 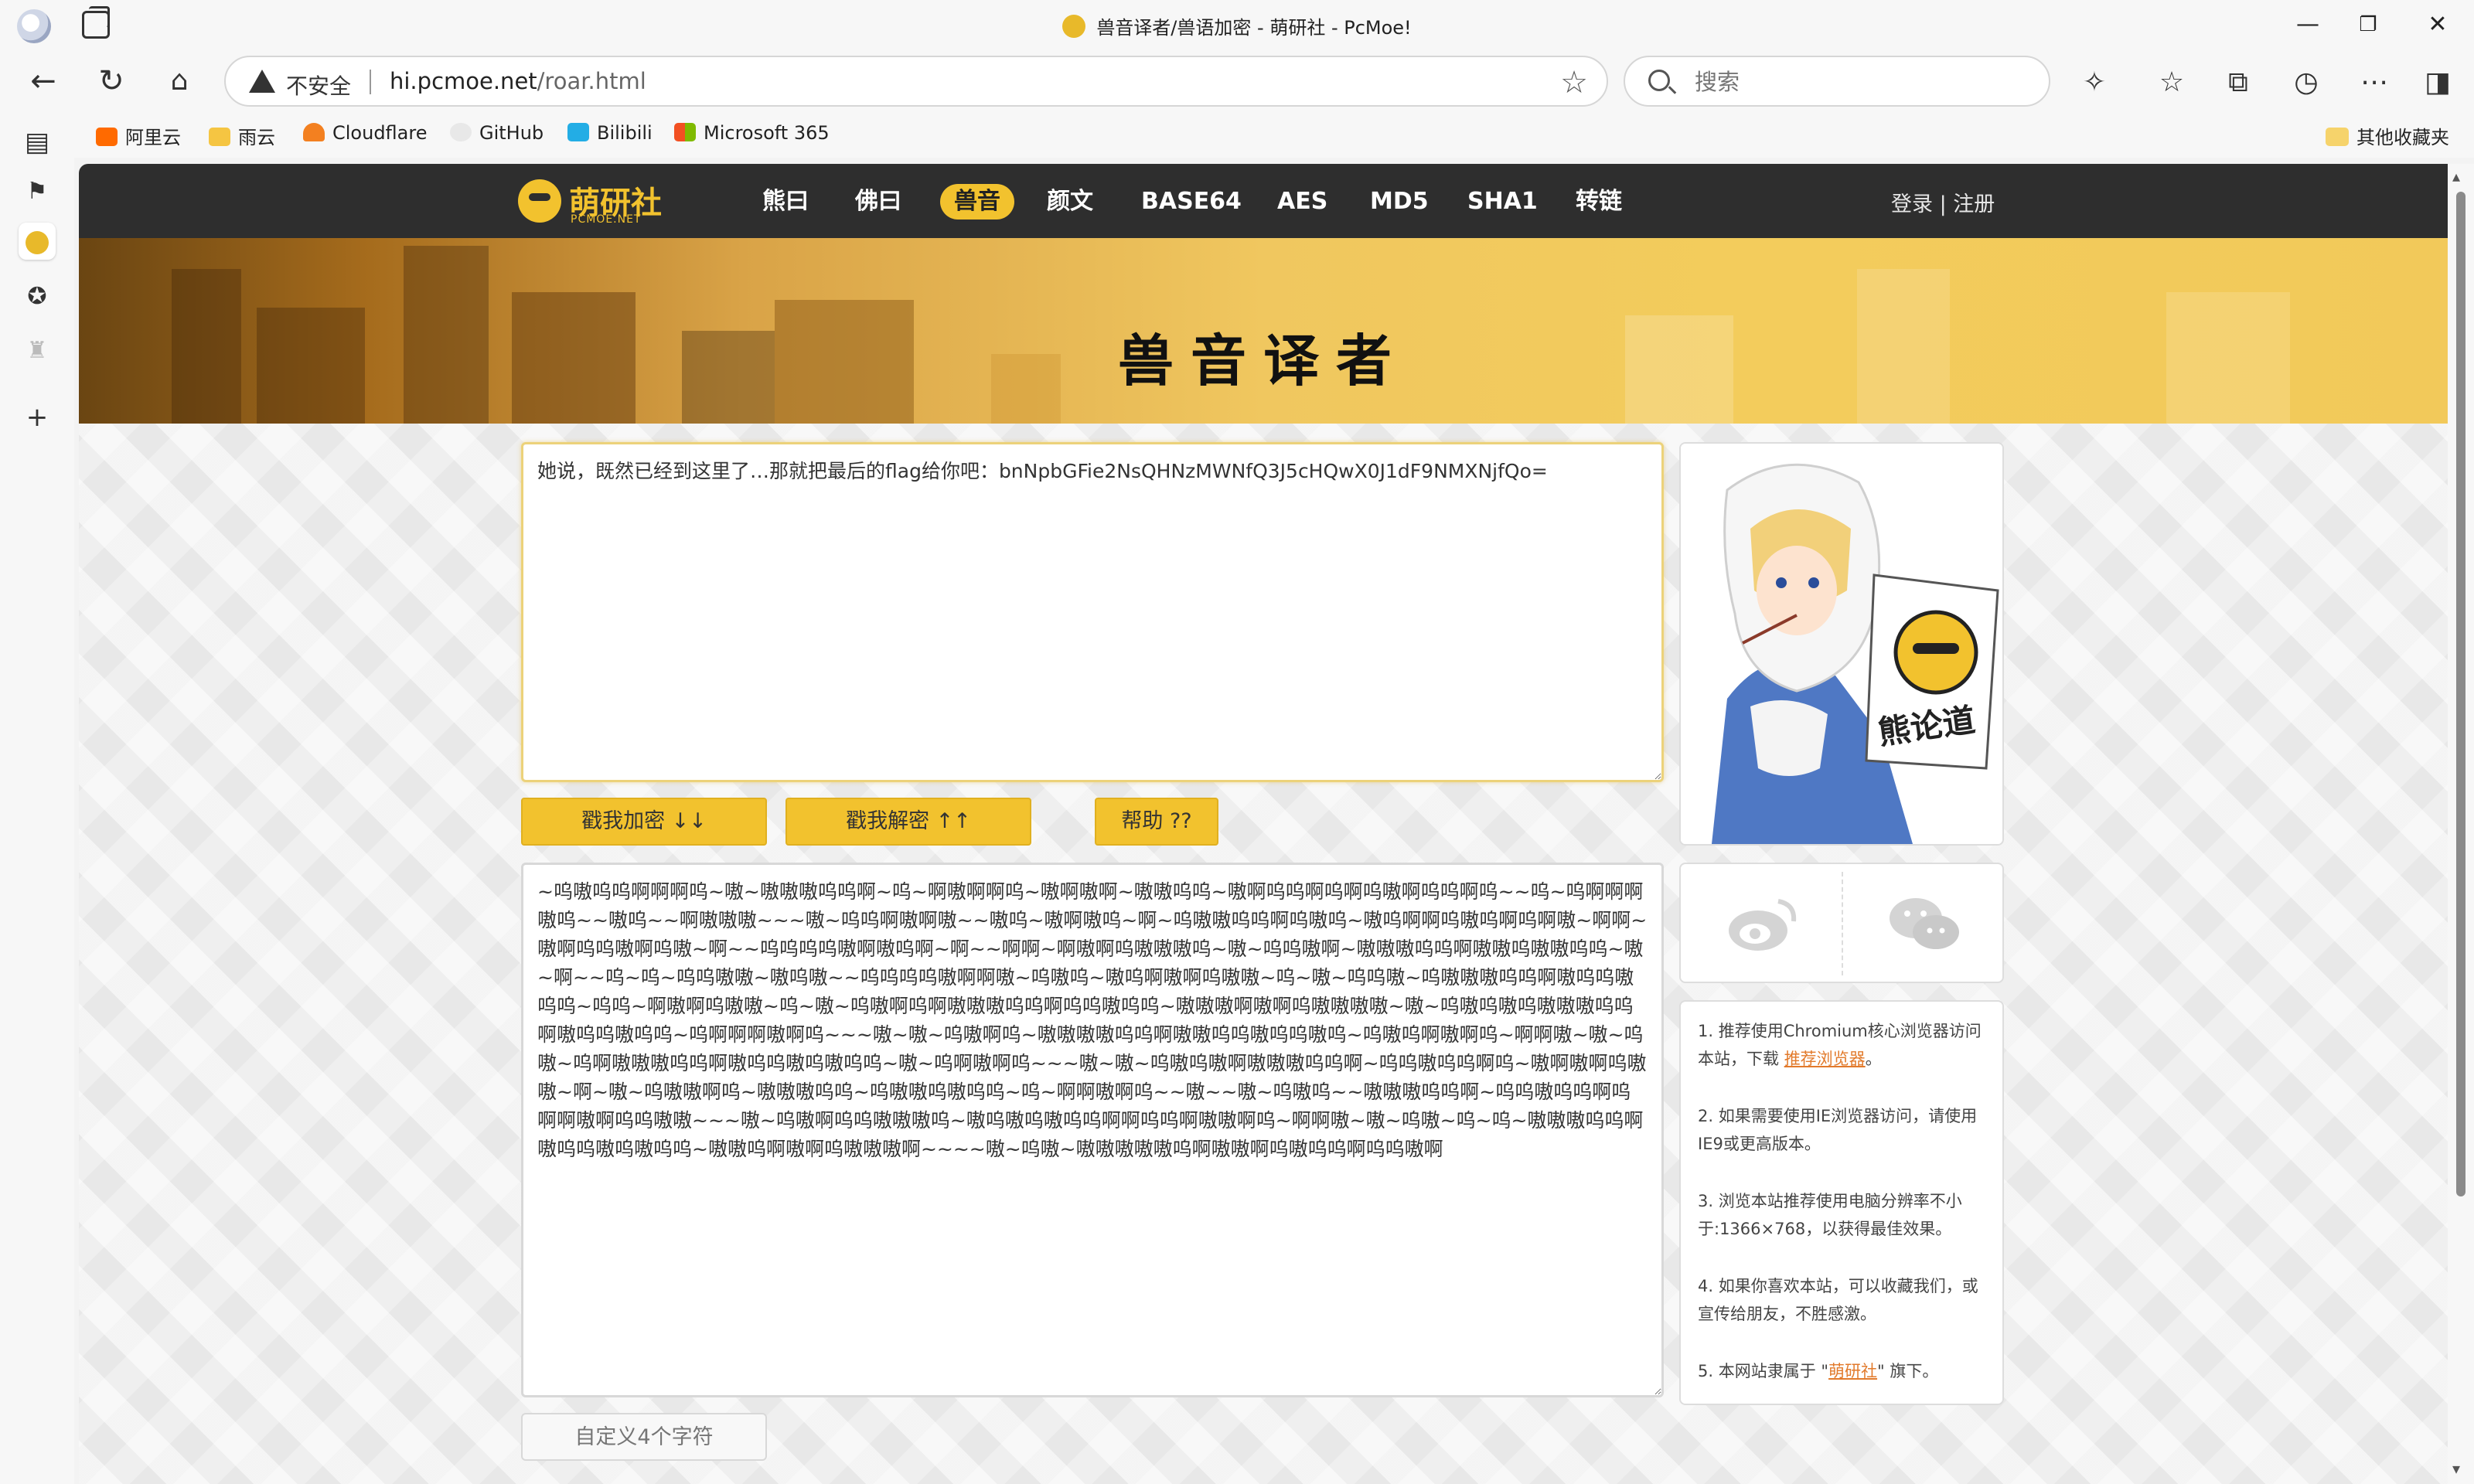 What do you see at coordinates (1574, 82) in the screenshot?
I see `favorite-star-icon: ☆` at bounding box center [1574, 82].